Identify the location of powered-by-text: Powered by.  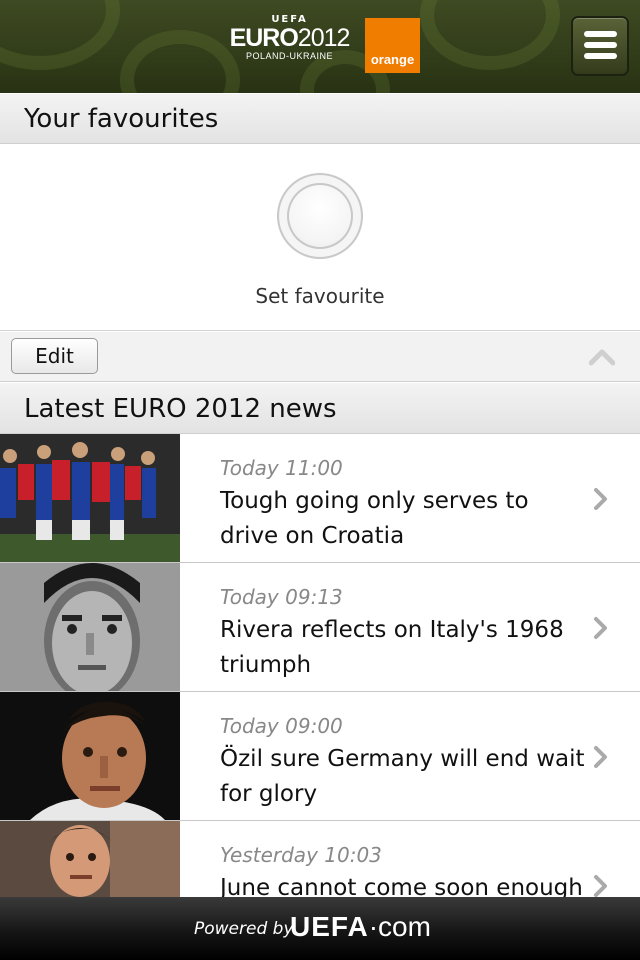
(244, 929).